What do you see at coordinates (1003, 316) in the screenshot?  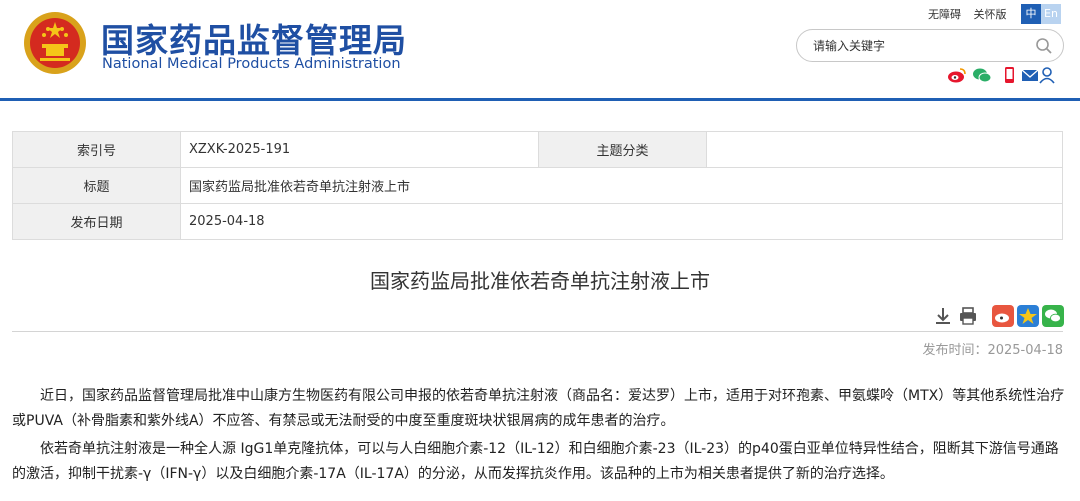 I see `weibo-share-icon` at bounding box center [1003, 316].